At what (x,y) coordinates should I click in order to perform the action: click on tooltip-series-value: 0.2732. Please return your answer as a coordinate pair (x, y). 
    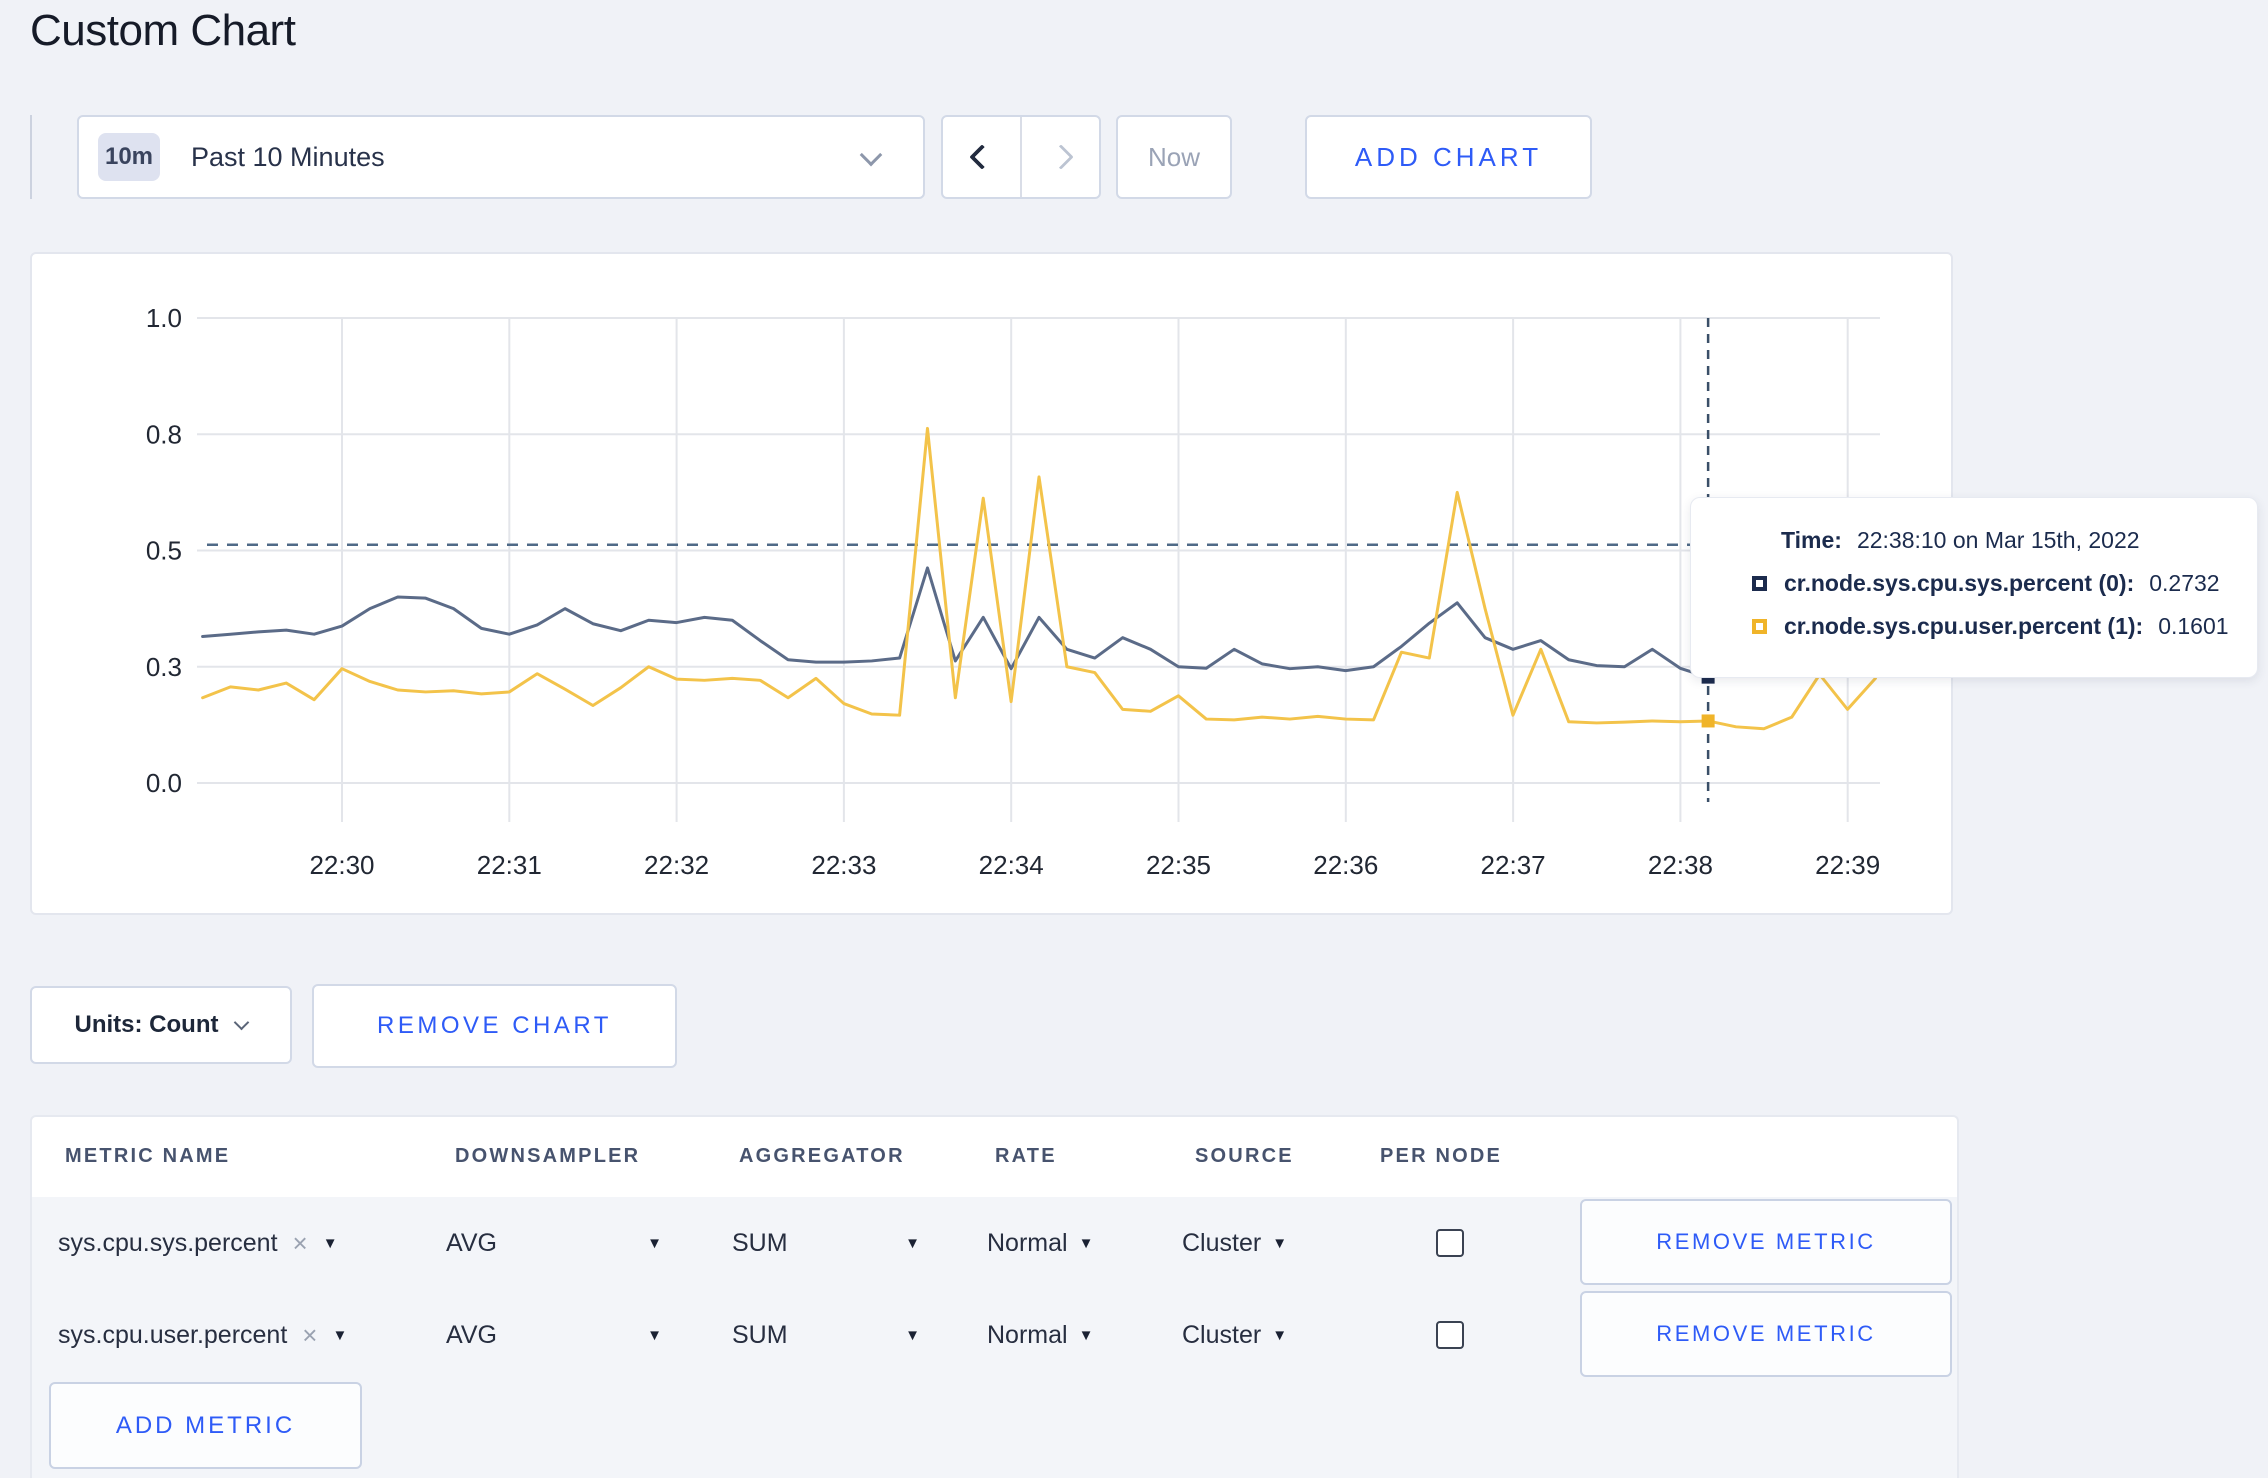
    Looking at the image, I should click on (2184, 583).